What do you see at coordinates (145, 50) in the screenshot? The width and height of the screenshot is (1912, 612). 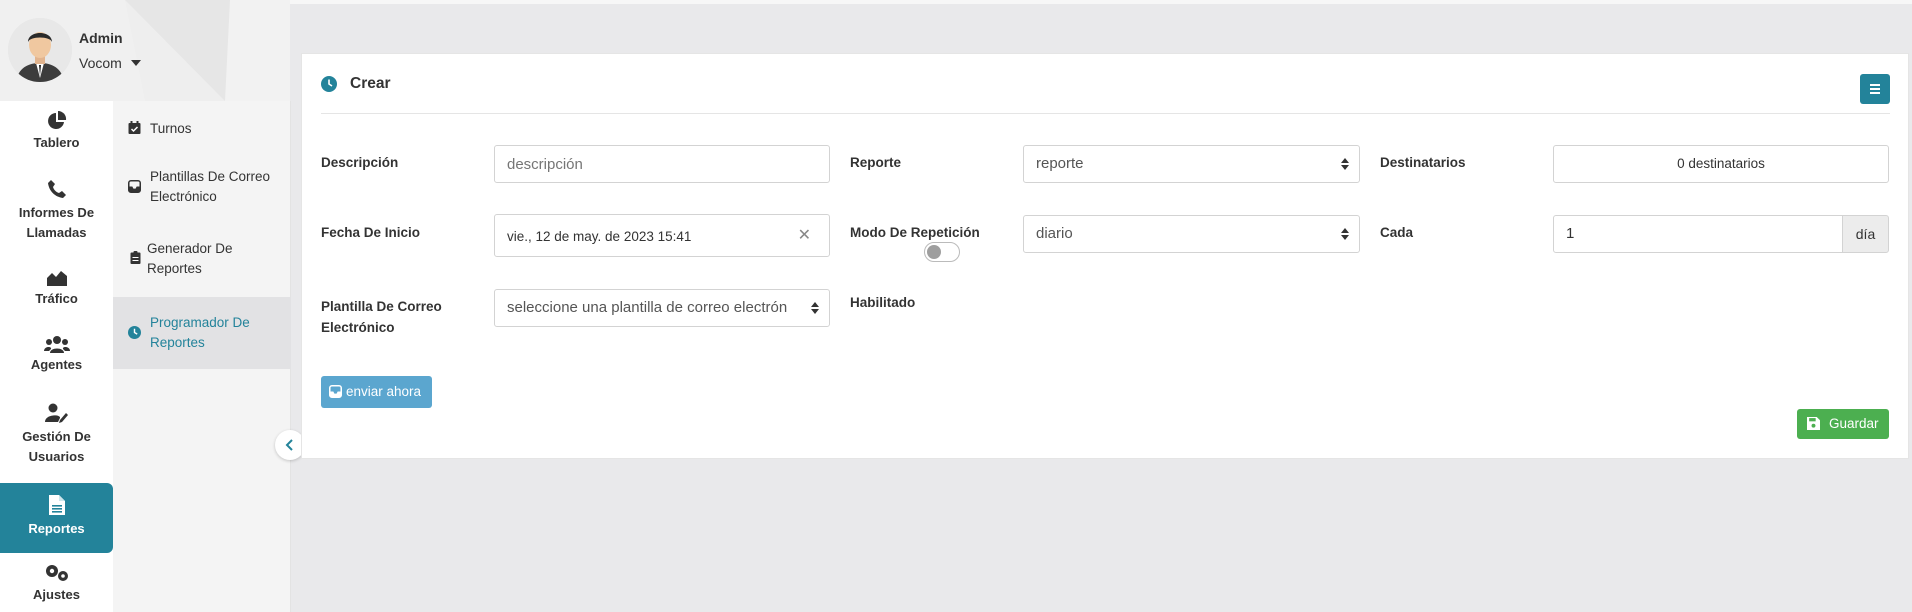 I see `user-header: Admin Vocom` at bounding box center [145, 50].